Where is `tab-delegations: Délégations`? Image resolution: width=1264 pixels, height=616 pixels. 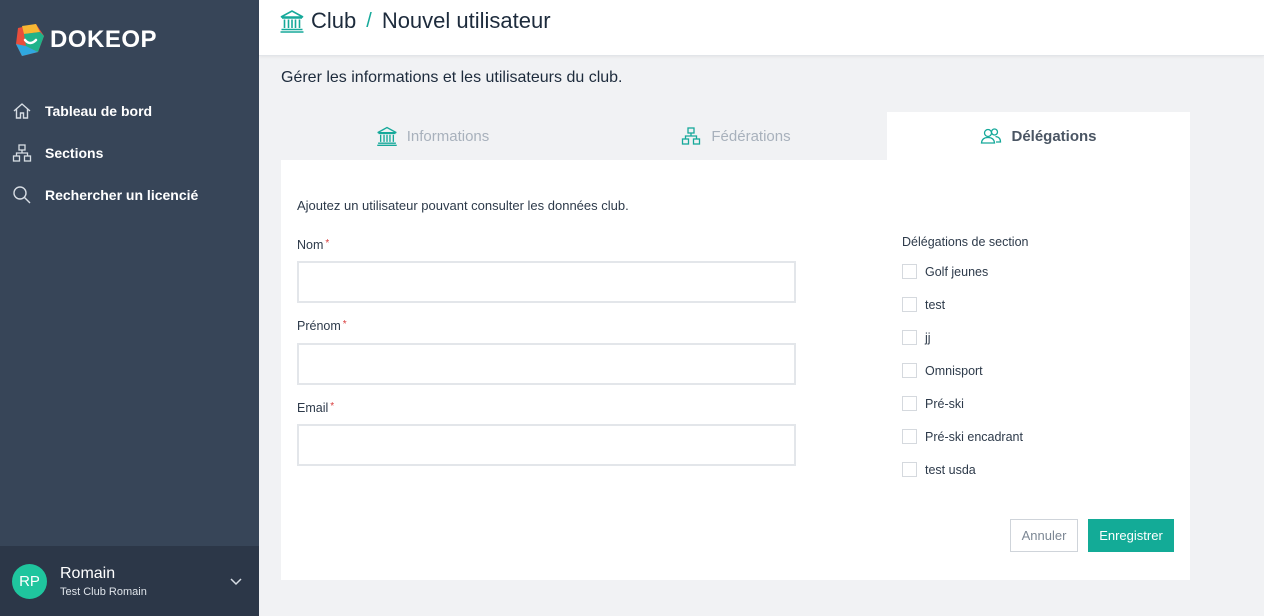 tab-delegations: Délégations is located at coordinates (1038, 136).